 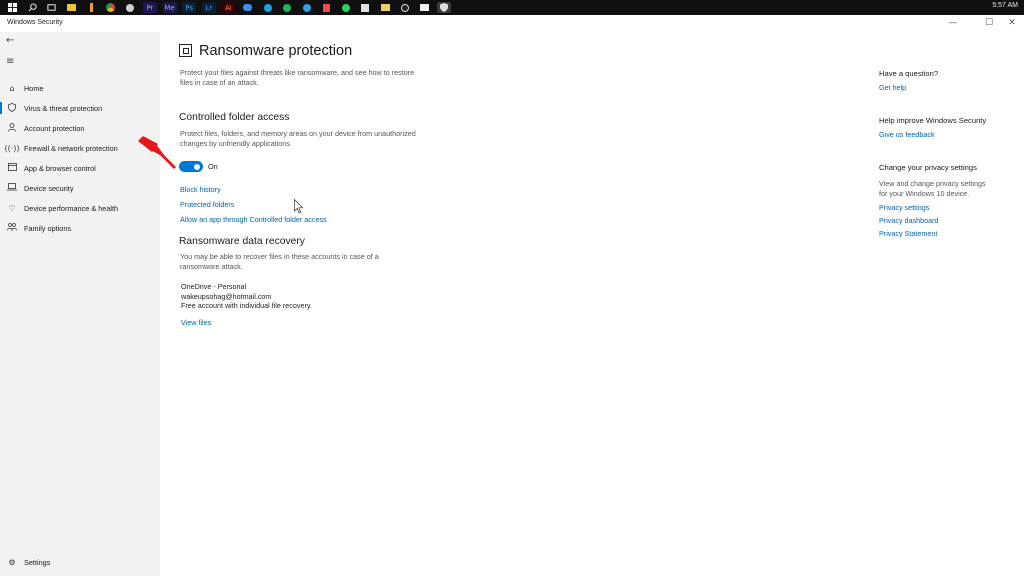 I want to click on heart-icon: ♡, so click(x=12, y=208).